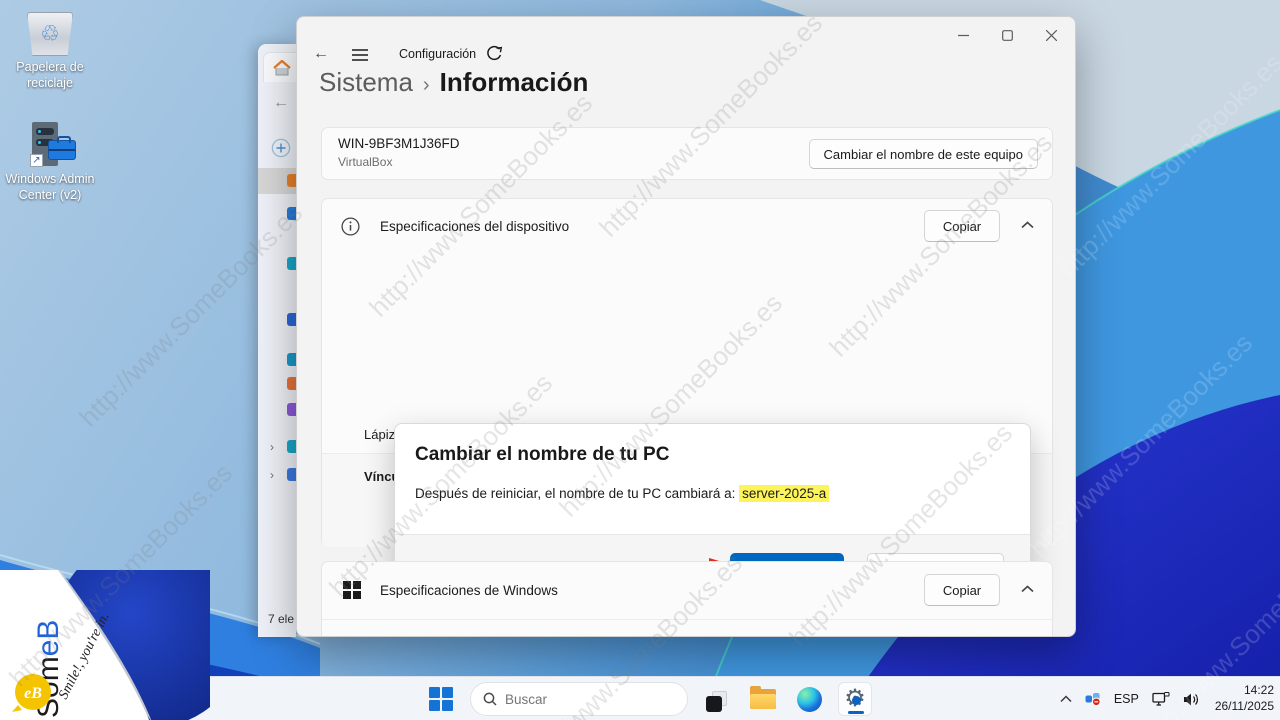 The image size is (1280, 720). Describe the element at coordinates (1192, 699) in the screenshot. I see `speaker-icon` at that location.